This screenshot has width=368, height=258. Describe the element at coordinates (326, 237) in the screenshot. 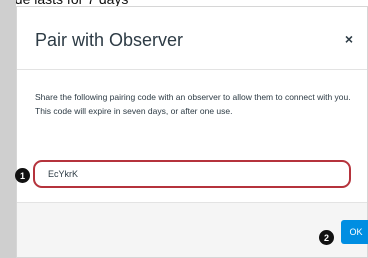

I see `callout-2: 2` at that location.